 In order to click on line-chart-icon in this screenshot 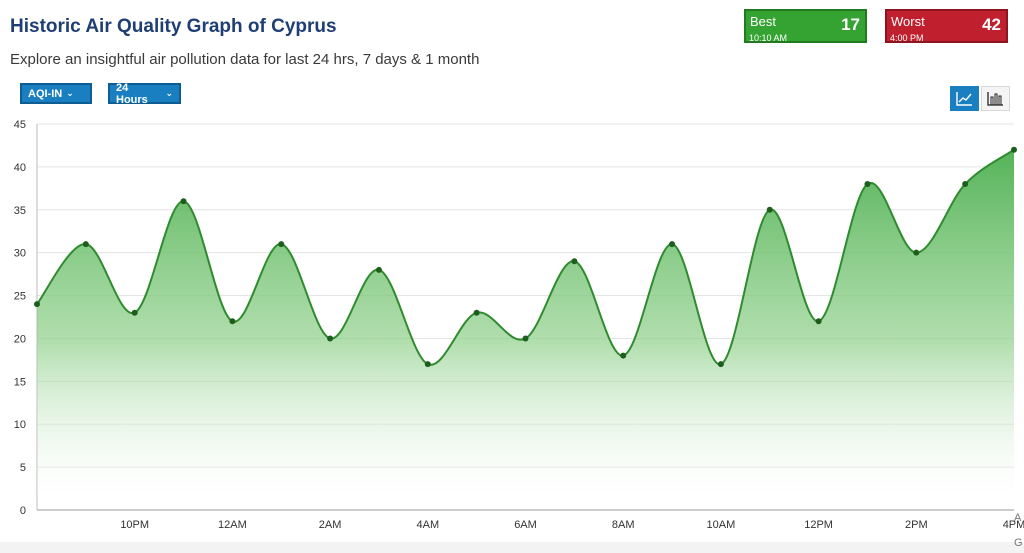, I will do `click(964, 99)`.